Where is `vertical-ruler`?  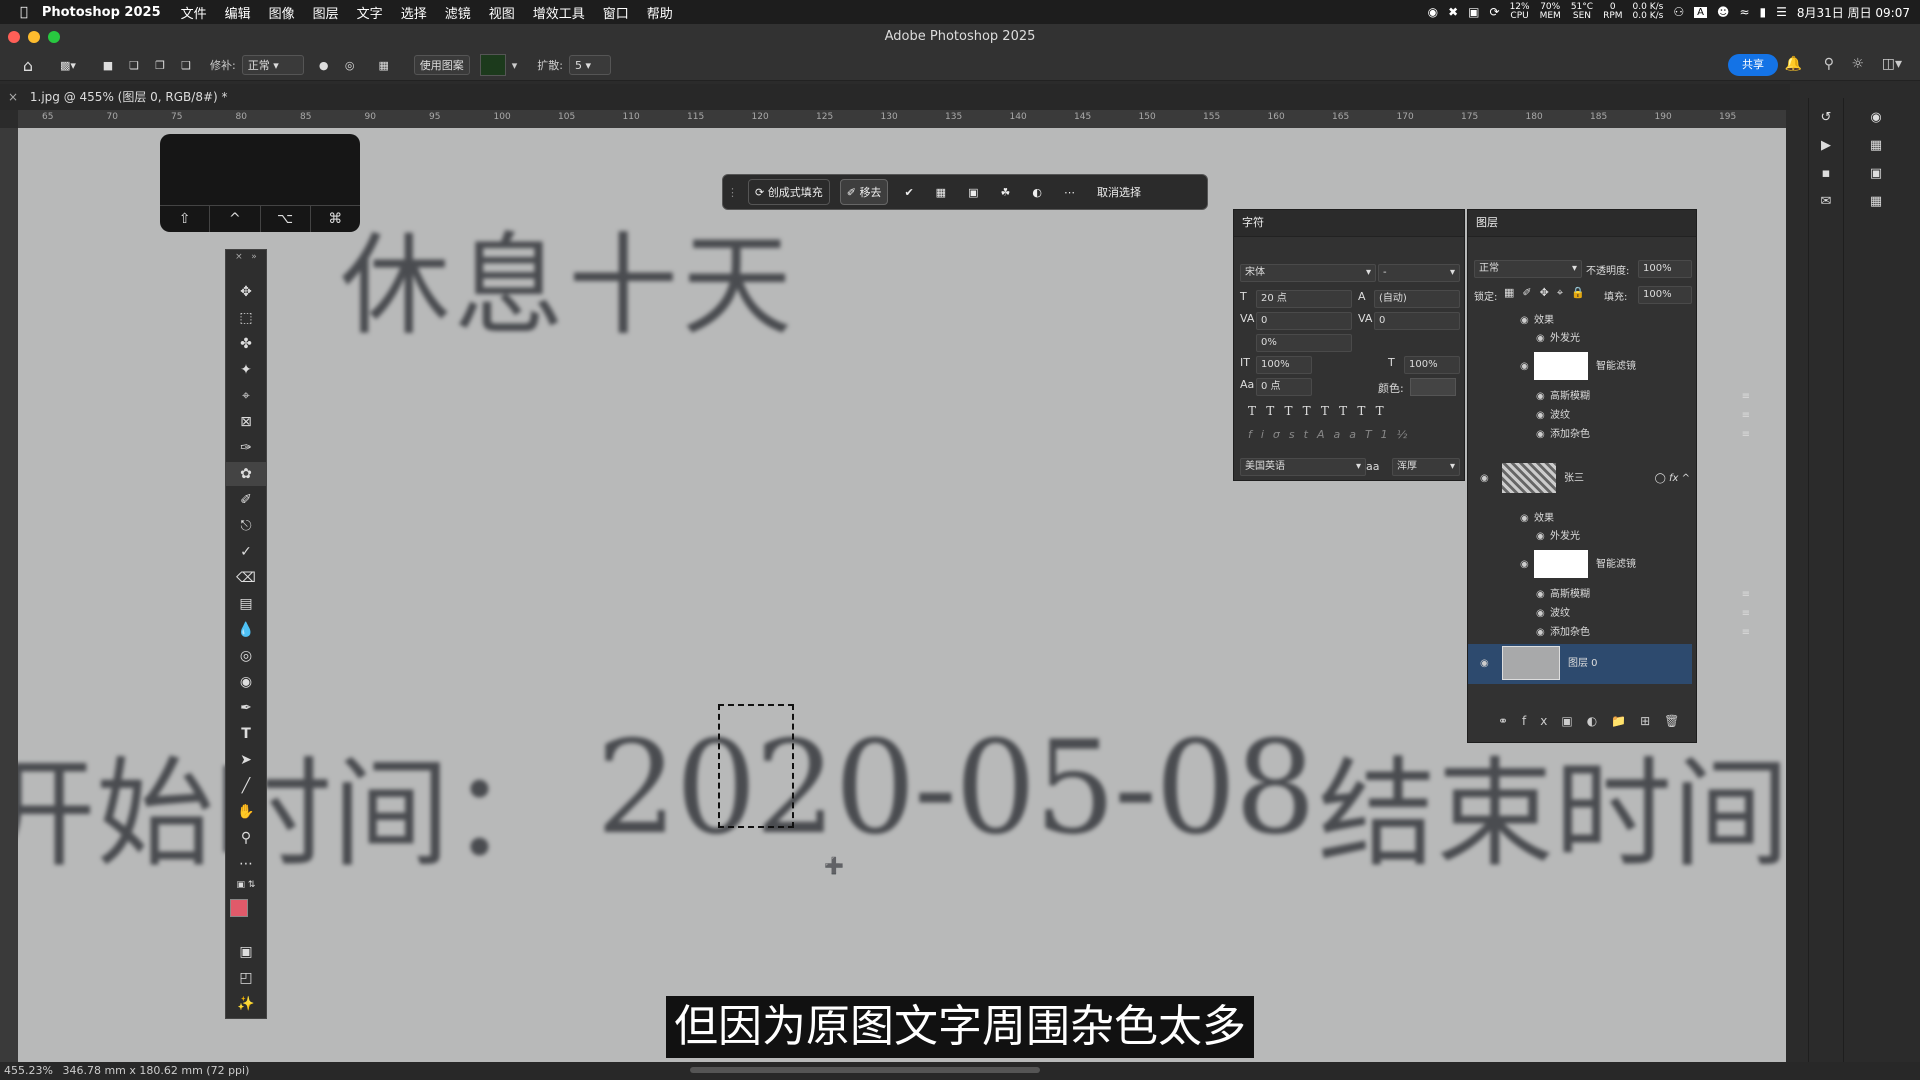
vertical-ruler is located at coordinates (9, 595).